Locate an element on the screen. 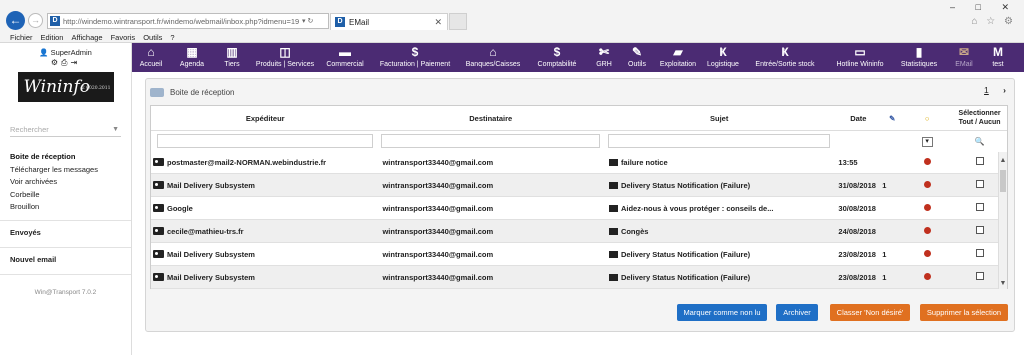 The height and width of the screenshot is (355, 1024). folder-drafts: Brouillon is located at coordinates (70, 207).